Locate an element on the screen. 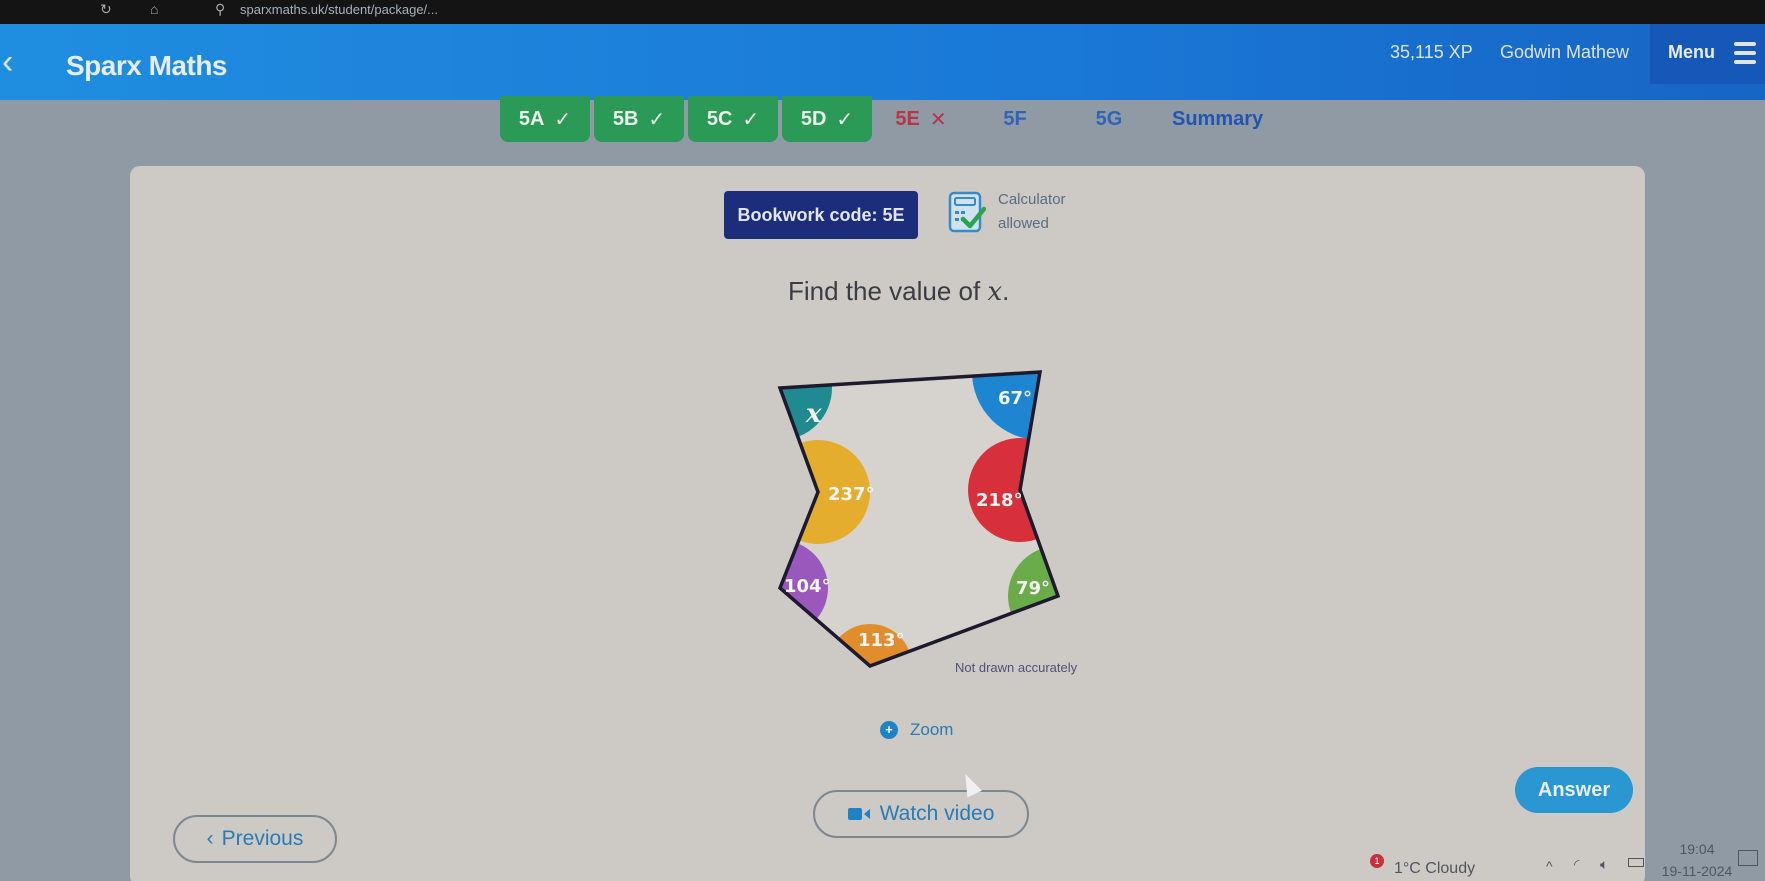 The width and height of the screenshot is (1765, 881). polygon-diagram: x 67° 218° 79° 113° 104° 237° is located at coordinates (919, 519).